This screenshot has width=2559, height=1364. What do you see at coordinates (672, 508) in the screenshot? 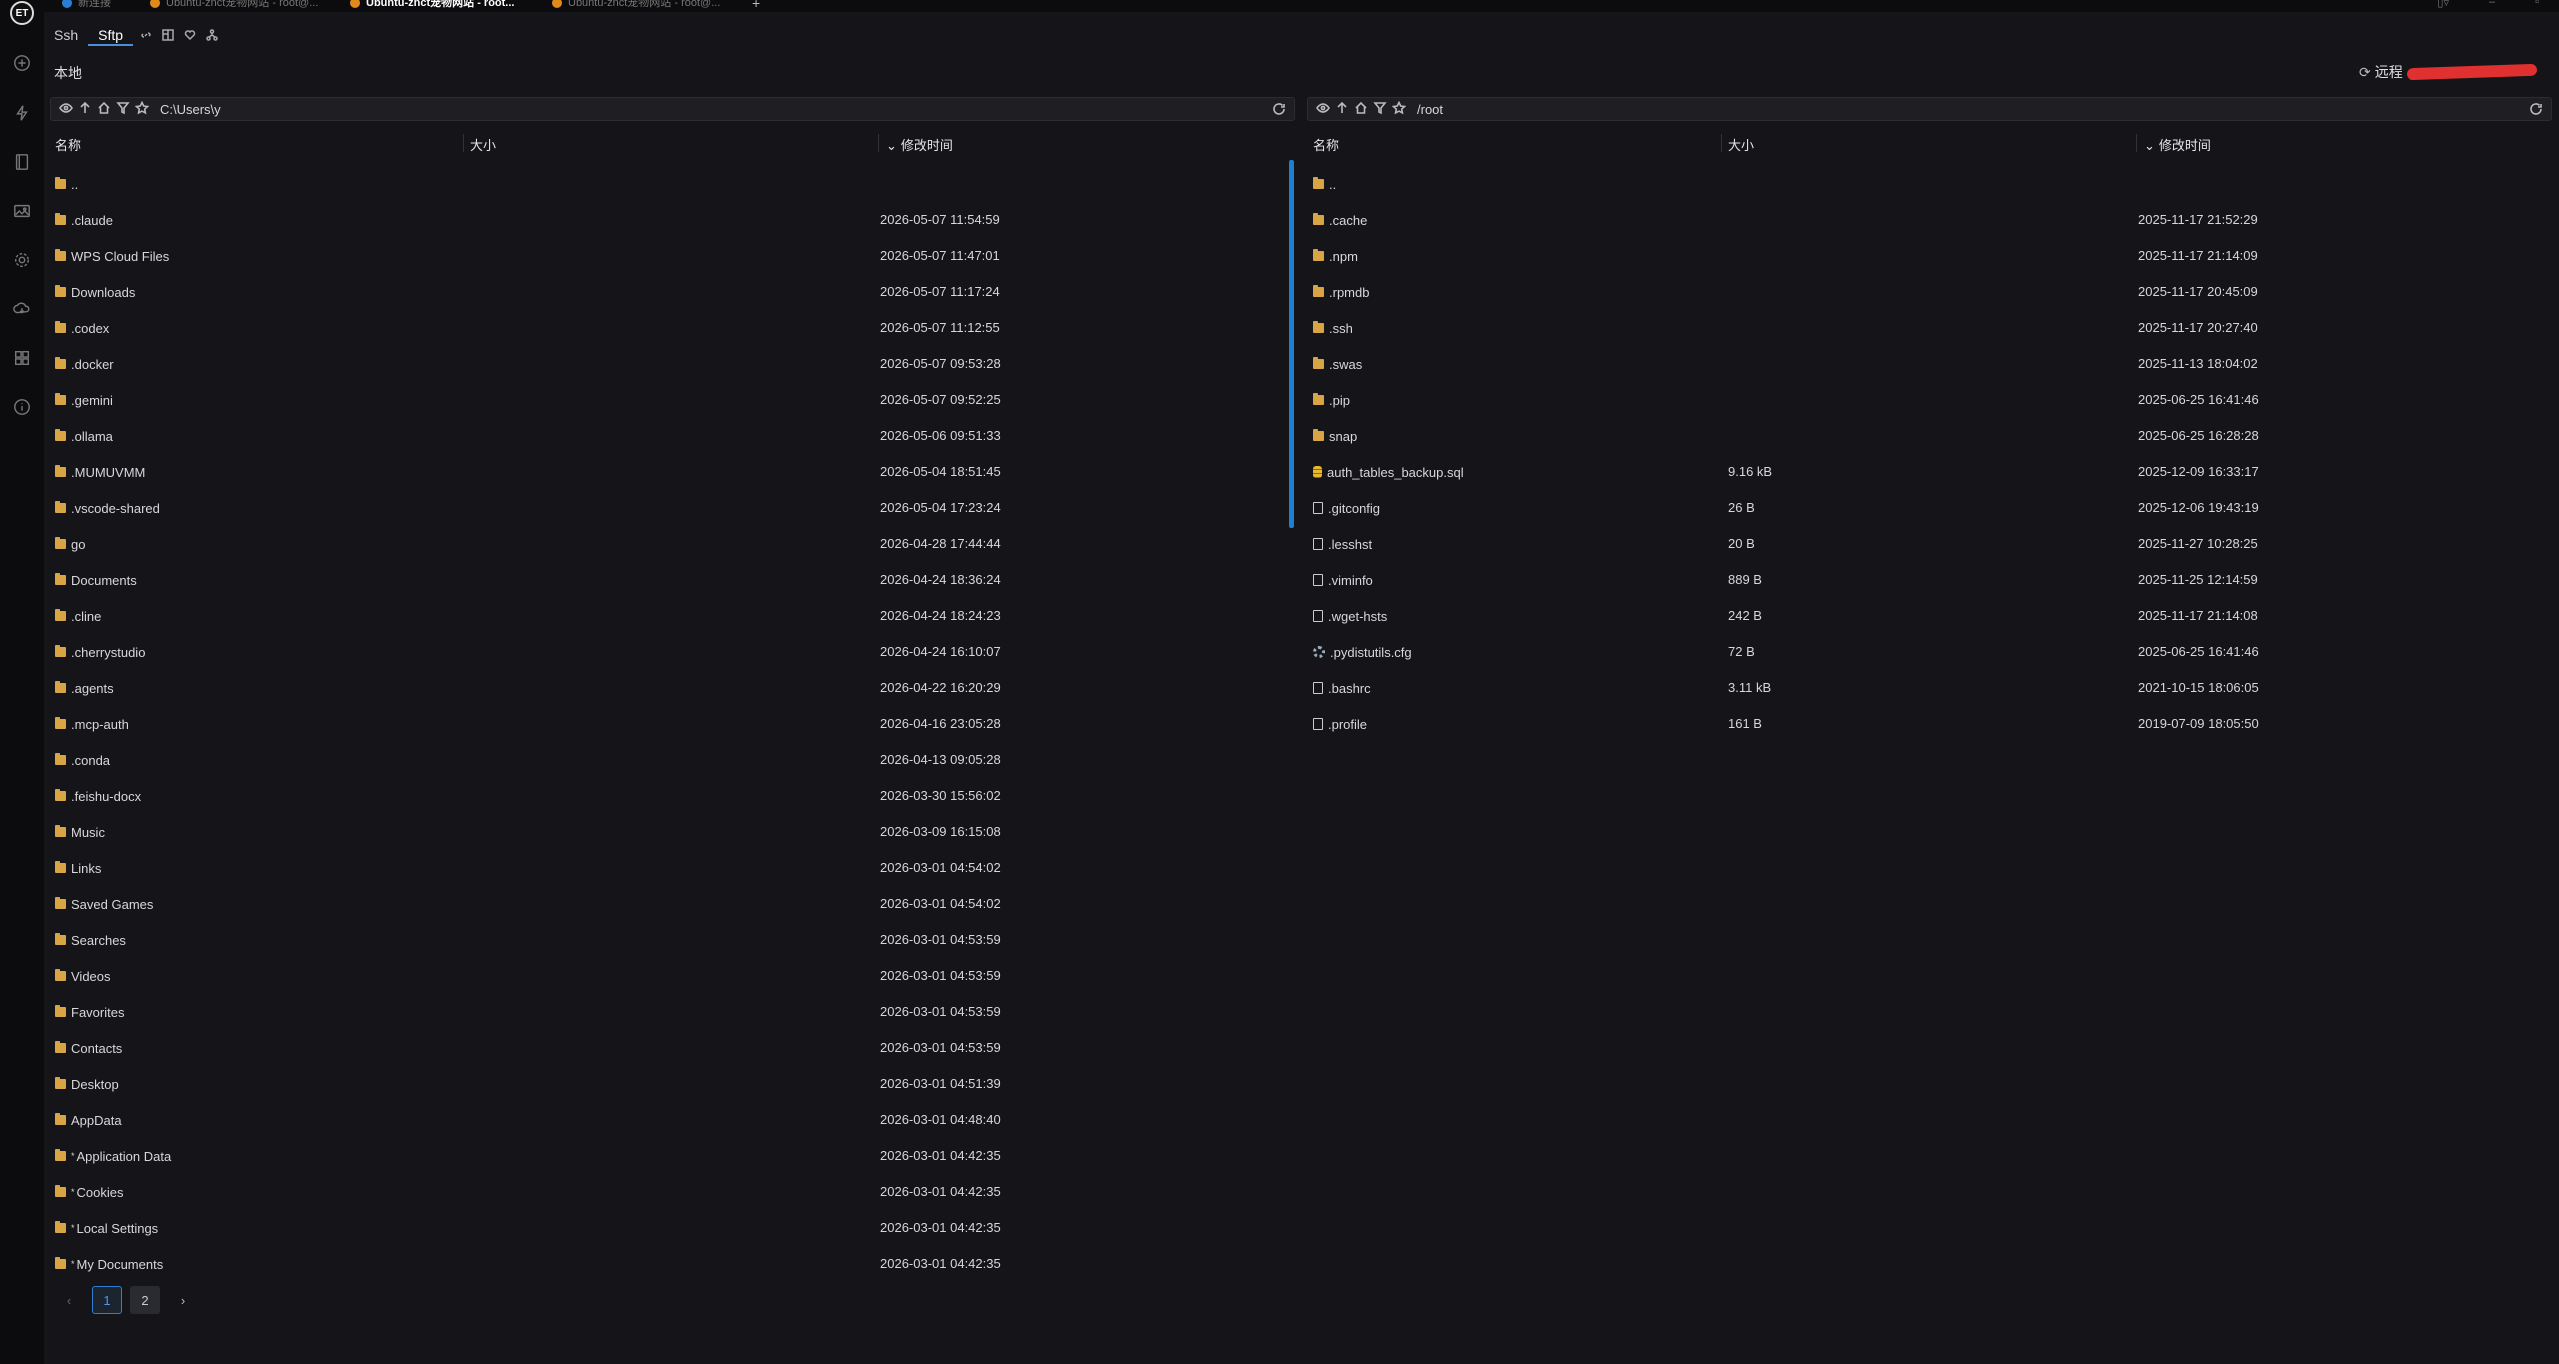
I see `folder-row: .vscode-shared 2026-05-04 17:23:24` at bounding box center [672, 508].